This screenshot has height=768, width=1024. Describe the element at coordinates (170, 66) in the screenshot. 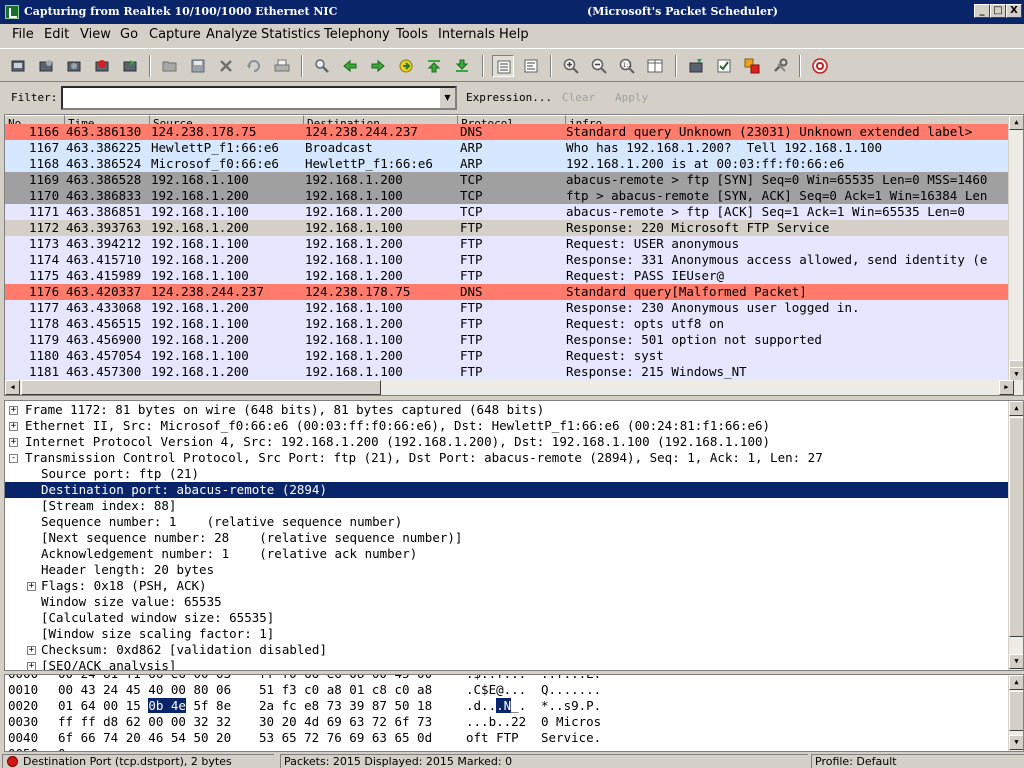

I see `open-file-icon` at that location.